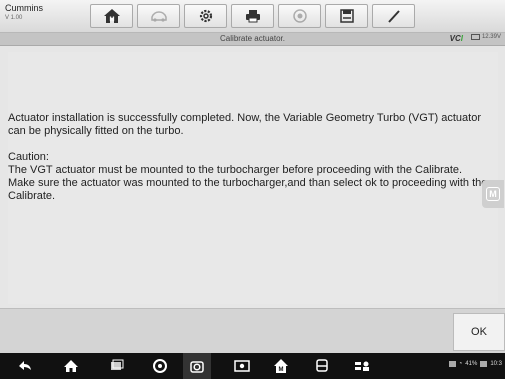  I want to click on floating-menu-label: M, so click(493, 194).